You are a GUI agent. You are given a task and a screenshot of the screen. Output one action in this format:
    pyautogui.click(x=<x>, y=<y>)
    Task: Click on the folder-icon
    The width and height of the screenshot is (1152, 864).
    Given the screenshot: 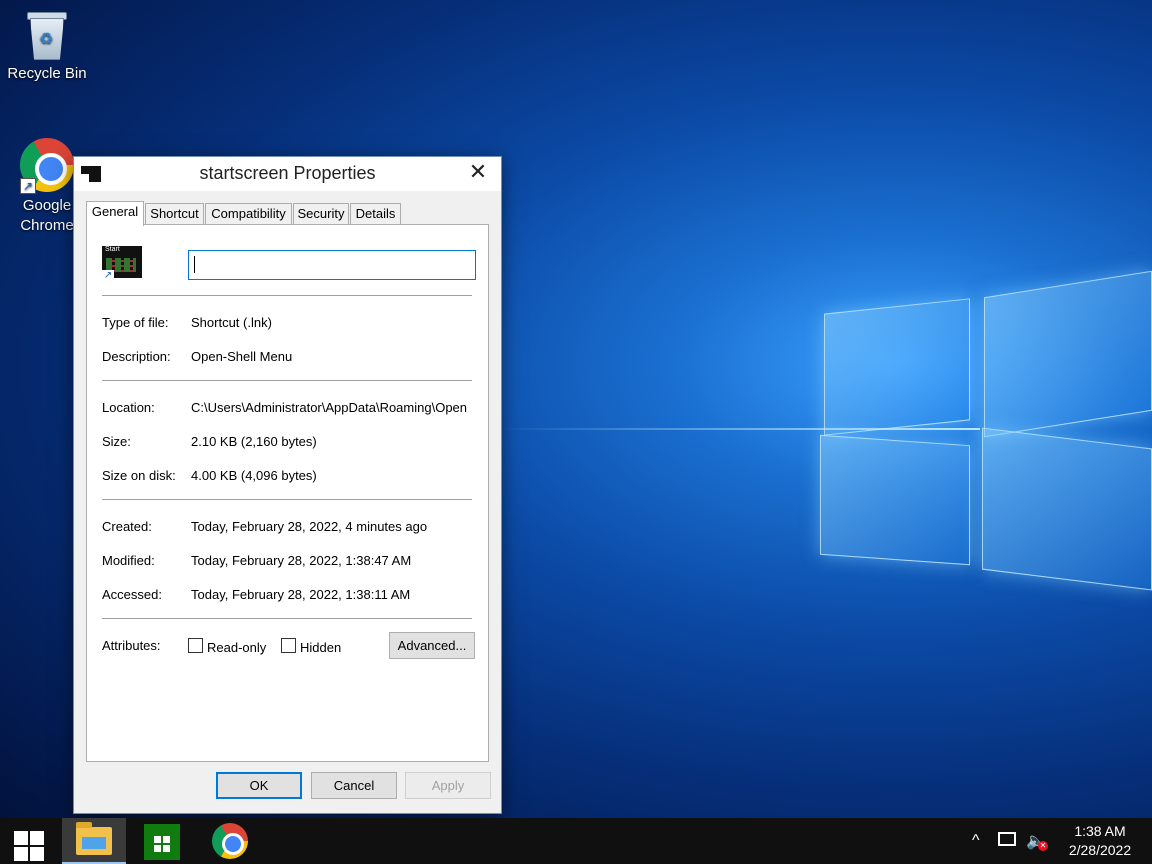 What is the action you would take?
    pyautogui.click(x=94, y=838)
    